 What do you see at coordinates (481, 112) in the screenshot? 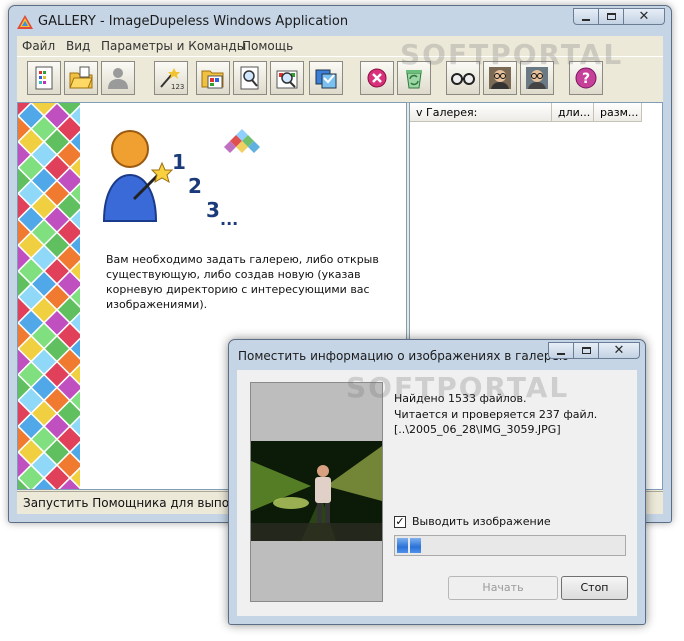
I see `column-header-gallery: v Галерея:` at bounding box center [481, 112].